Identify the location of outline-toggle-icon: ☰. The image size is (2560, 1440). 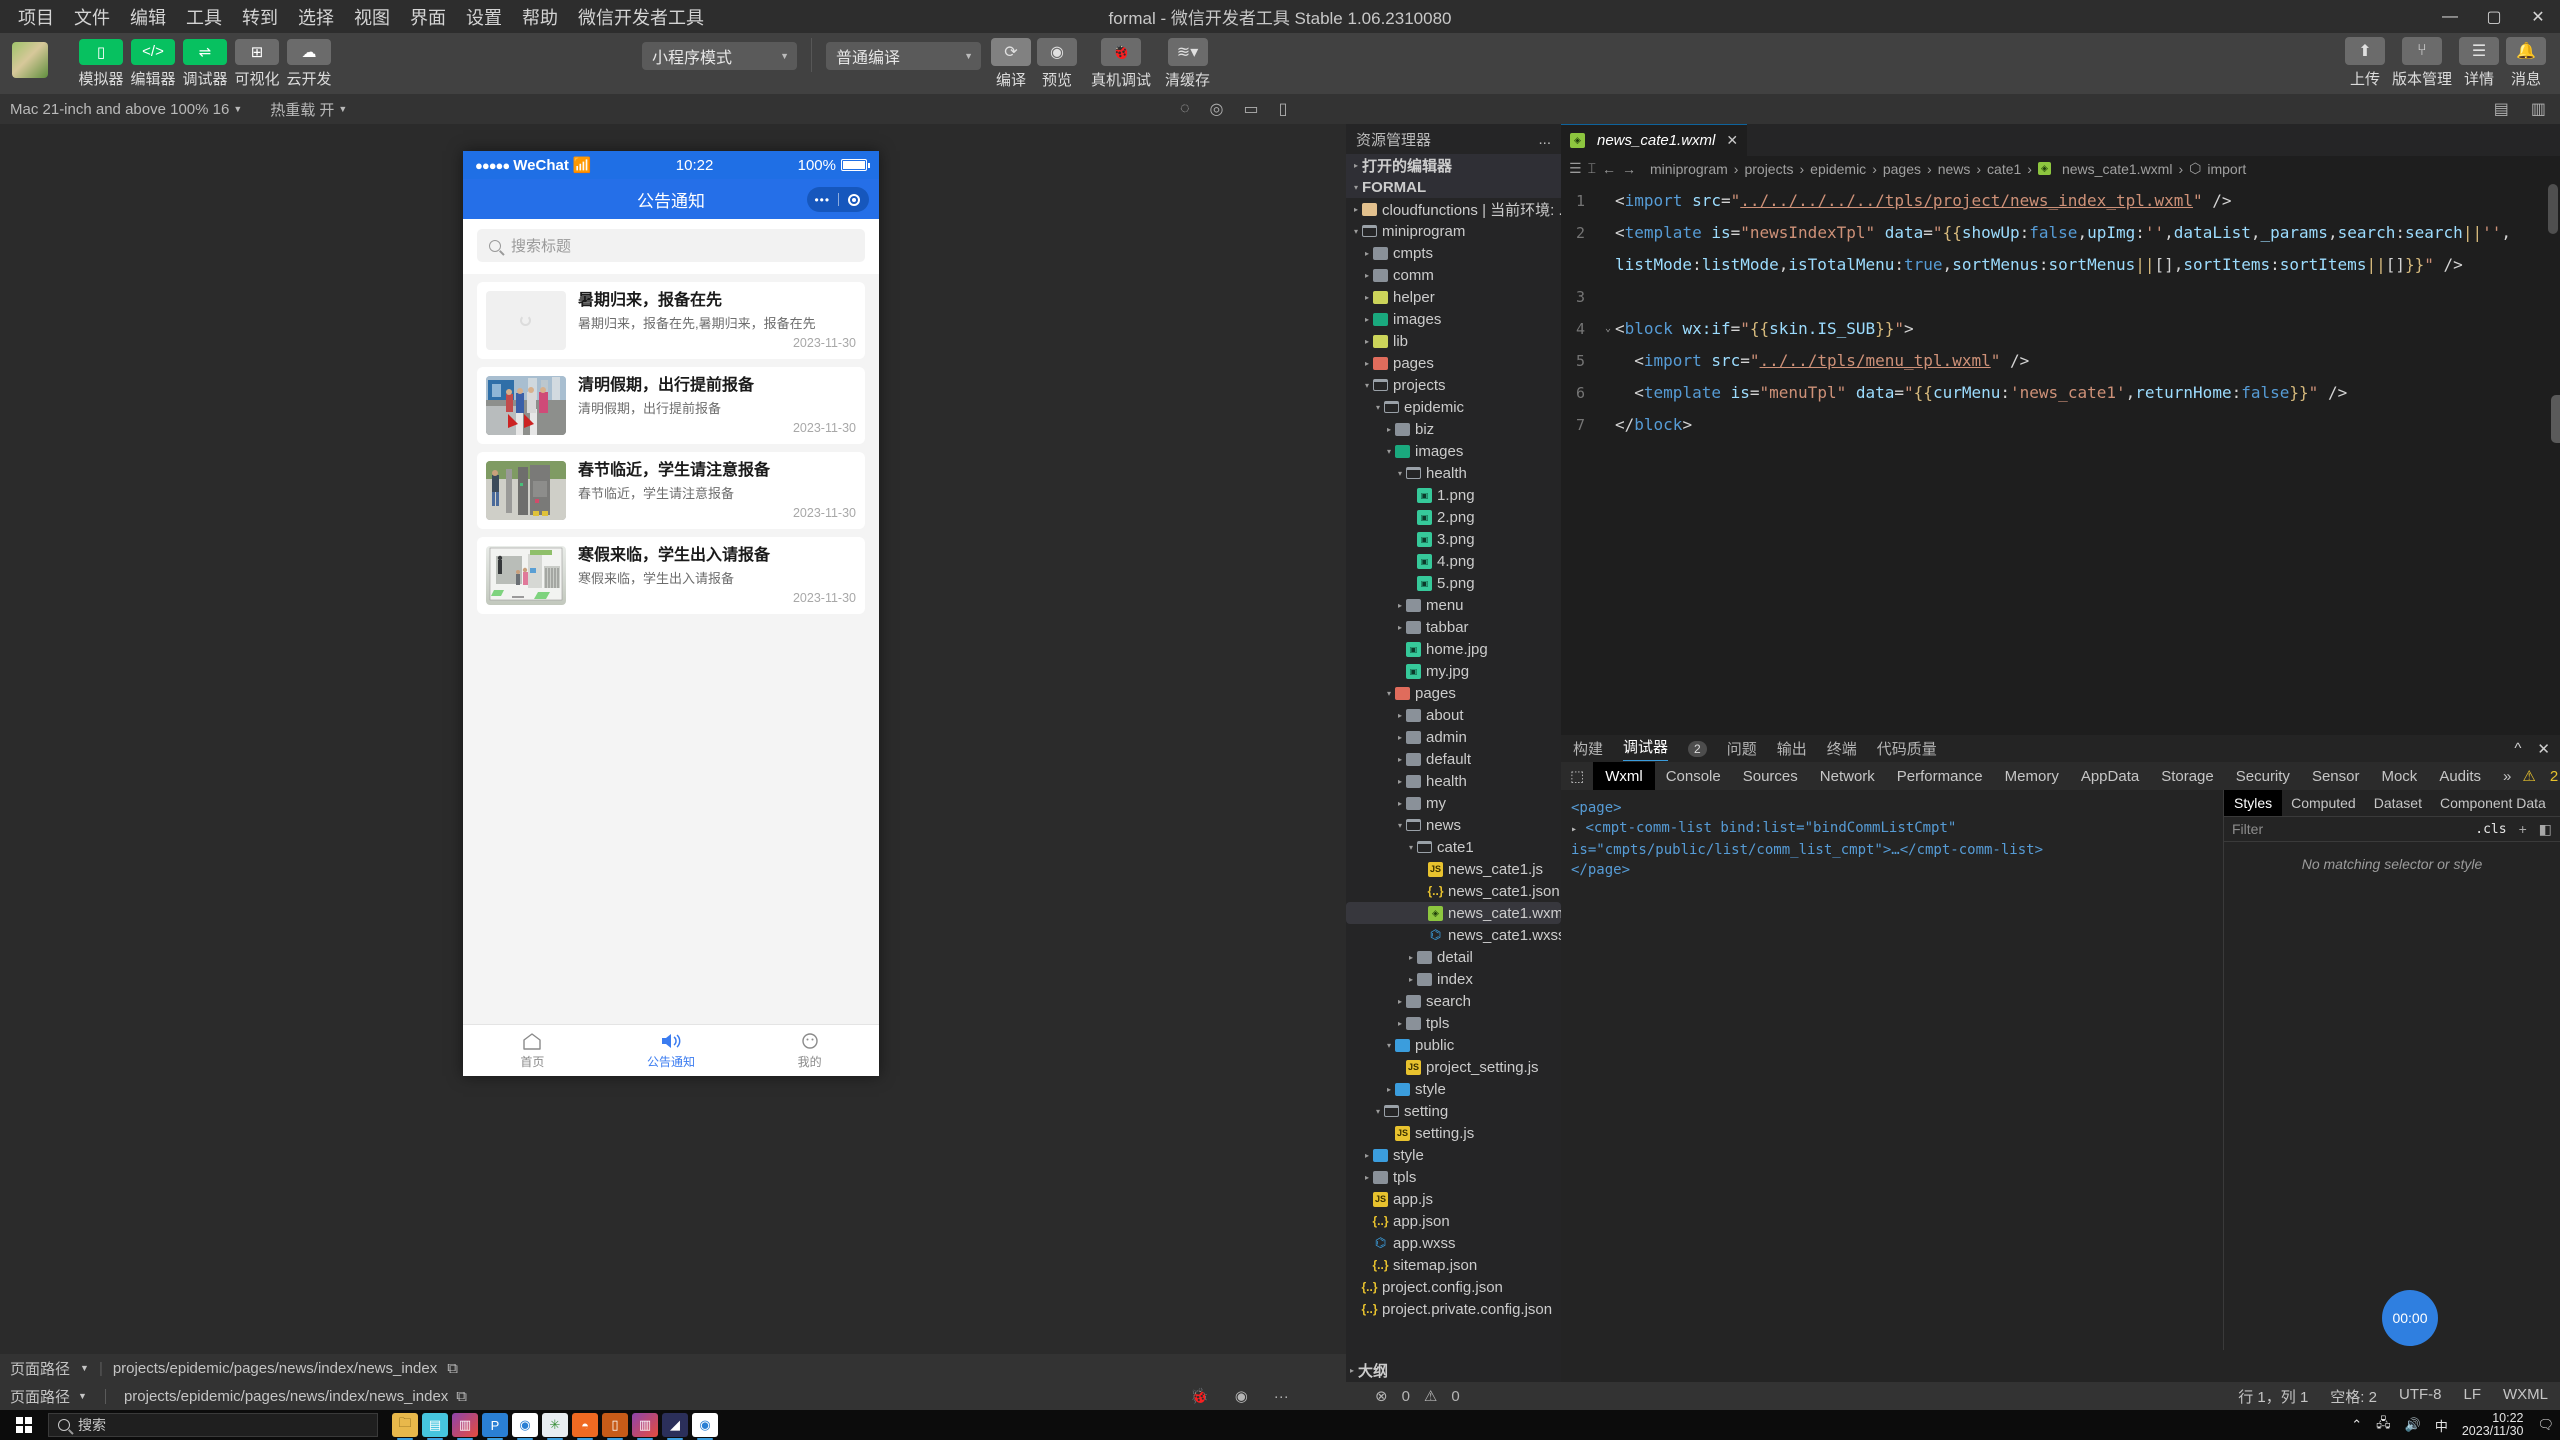
(1575, 168).